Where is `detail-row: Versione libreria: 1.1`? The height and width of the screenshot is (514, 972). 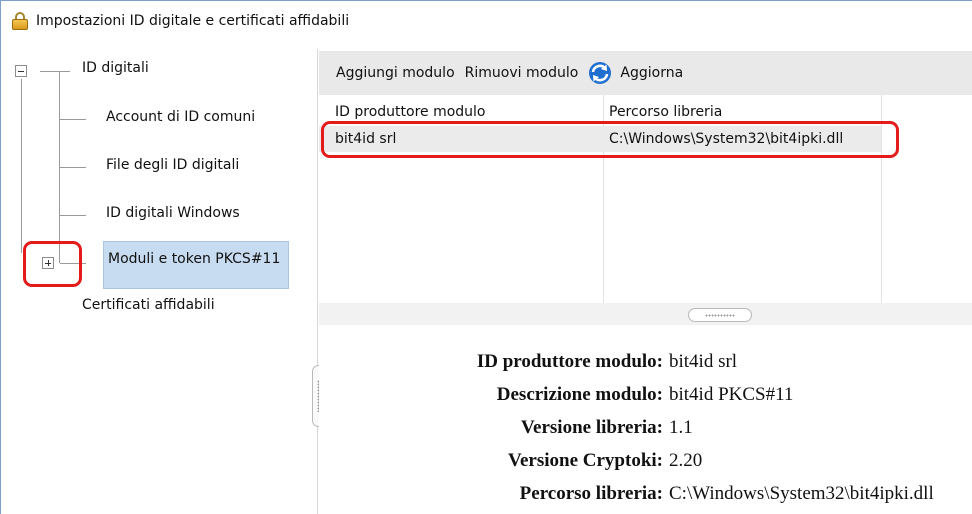
detail-row: Versione libreria: 1.1 is located at coordinates (645, 429).